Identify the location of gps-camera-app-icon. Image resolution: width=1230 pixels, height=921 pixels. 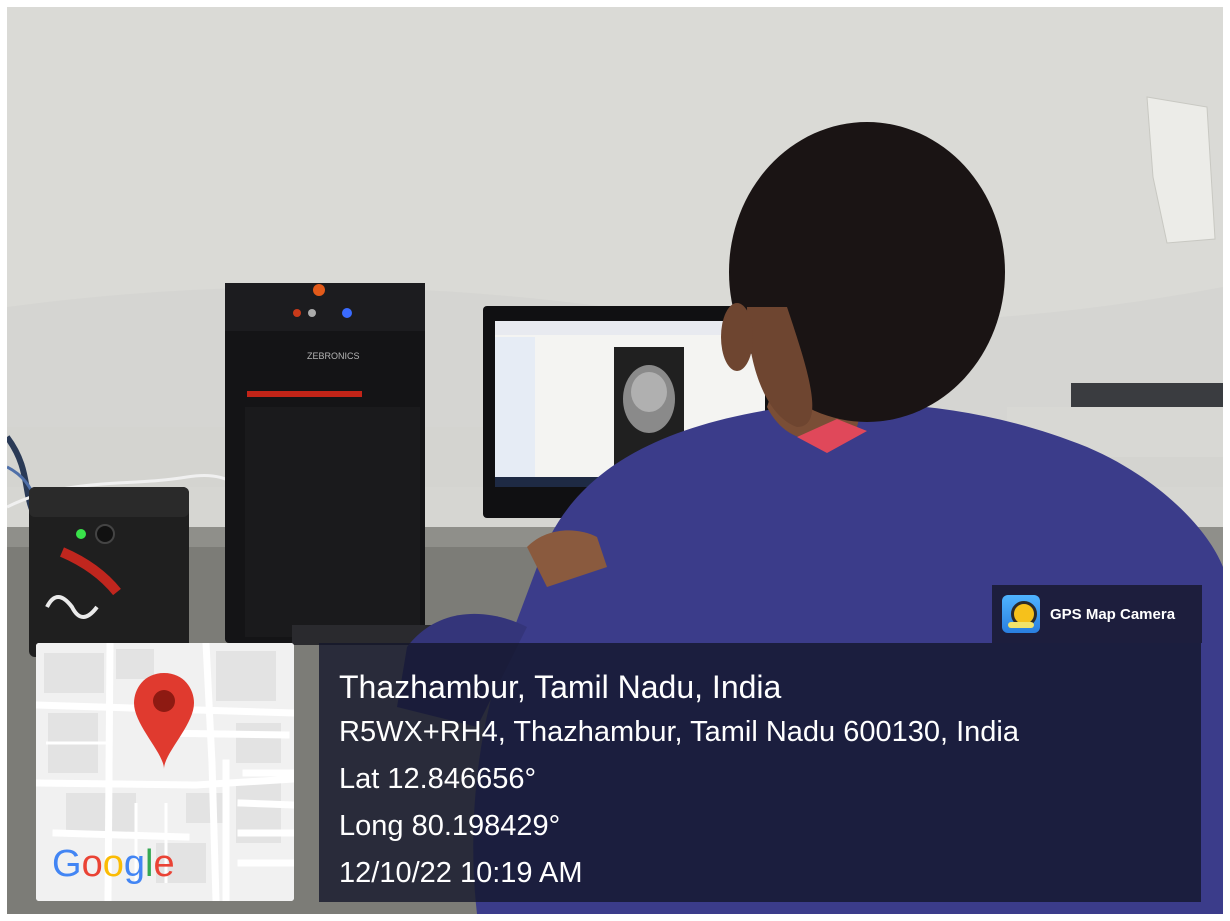
(1021, 614).